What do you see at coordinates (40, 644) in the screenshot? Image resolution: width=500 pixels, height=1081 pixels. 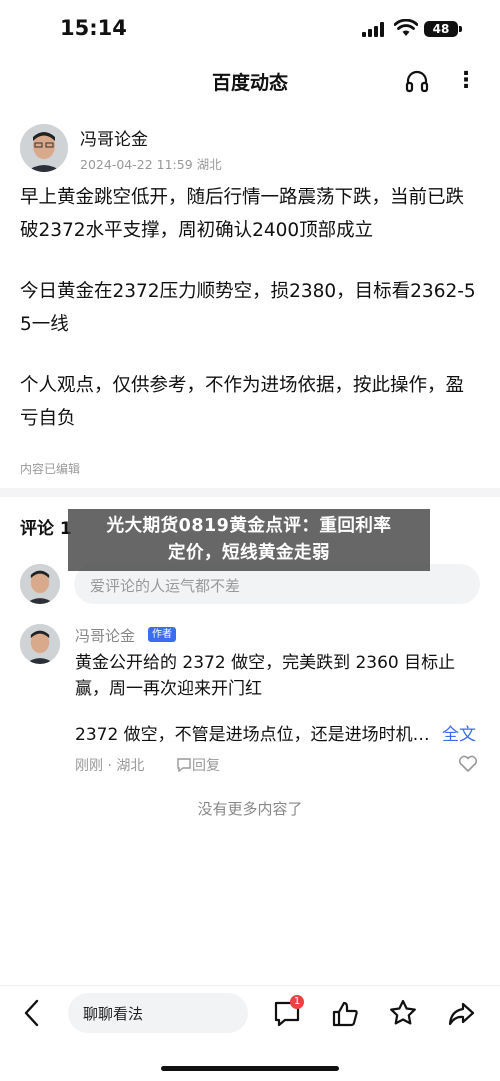 I see `commenter-avatar` at bounding box center [40, 644].